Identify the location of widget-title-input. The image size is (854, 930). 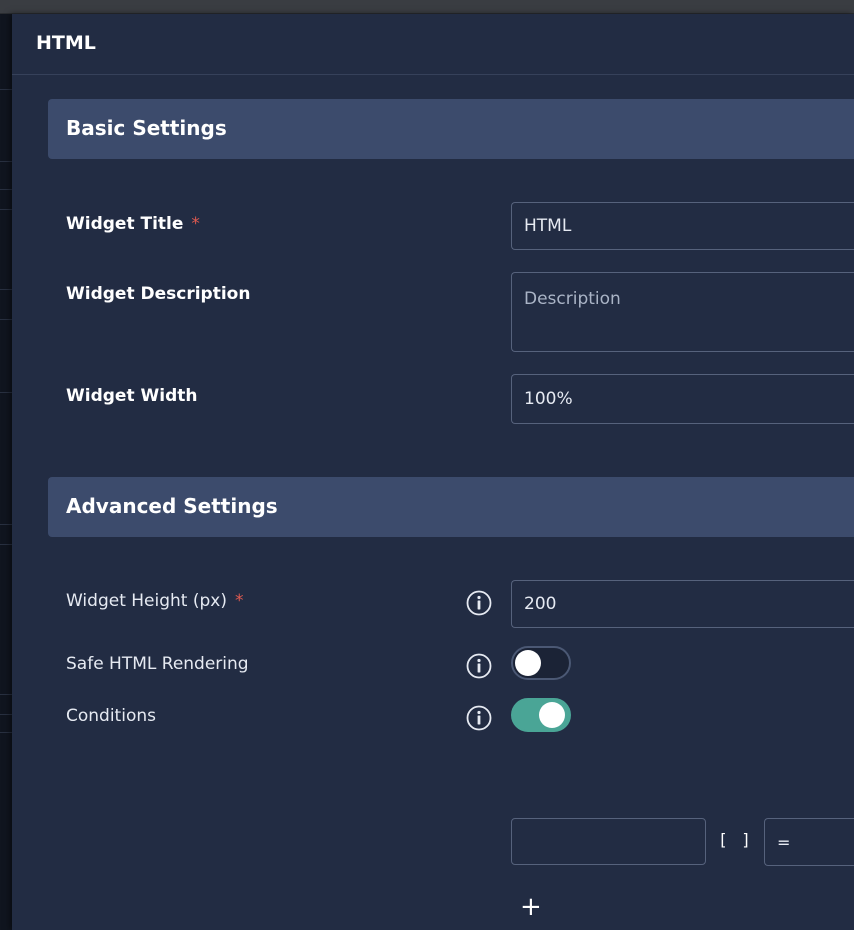
(682, 226).